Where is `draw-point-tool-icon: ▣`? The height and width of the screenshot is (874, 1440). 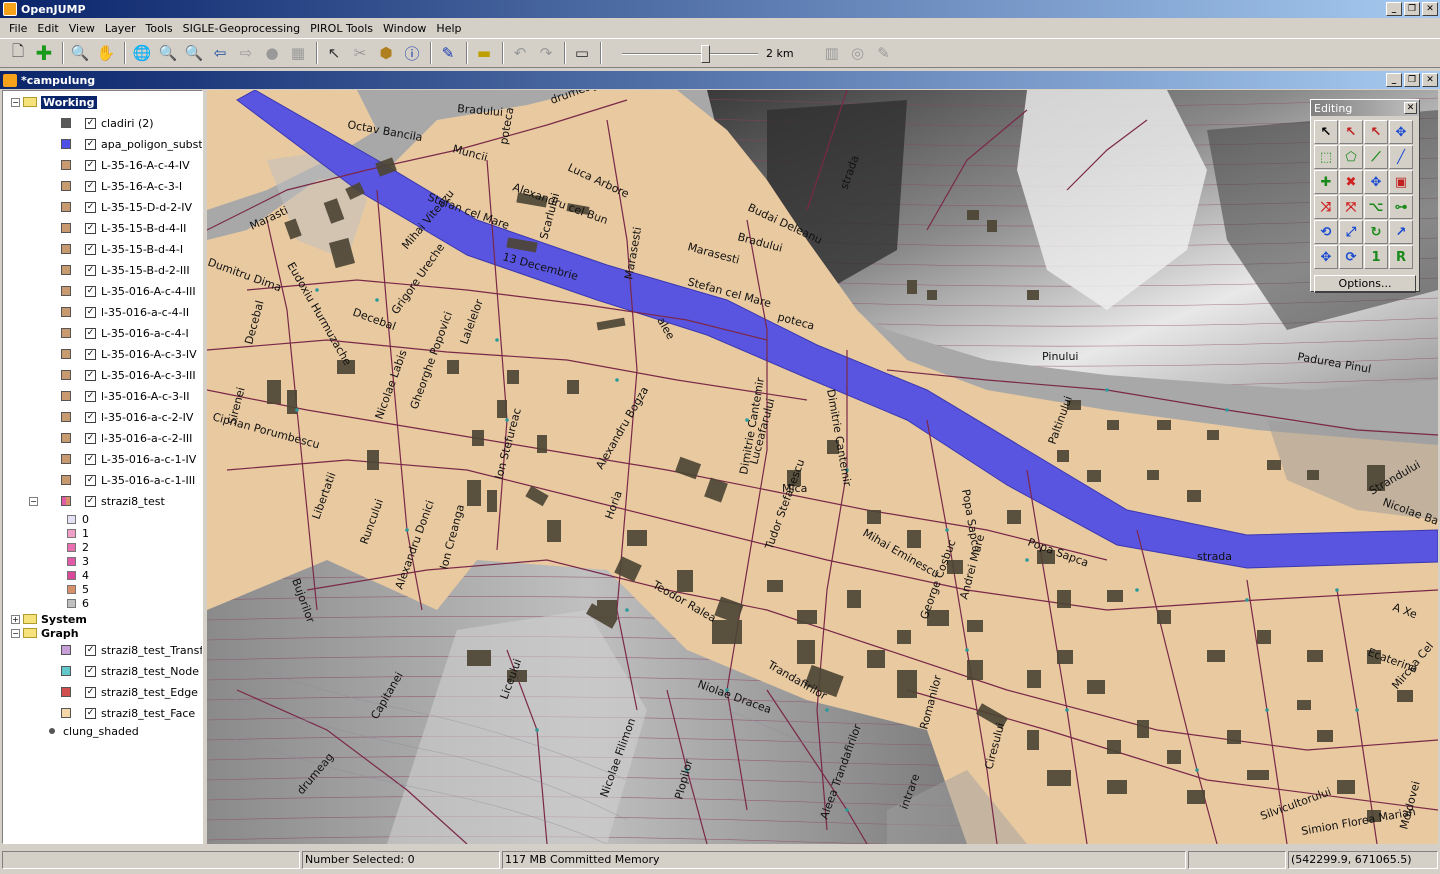
draw-point-tool-icon: ▣ is located at coordinates (1401, 182).